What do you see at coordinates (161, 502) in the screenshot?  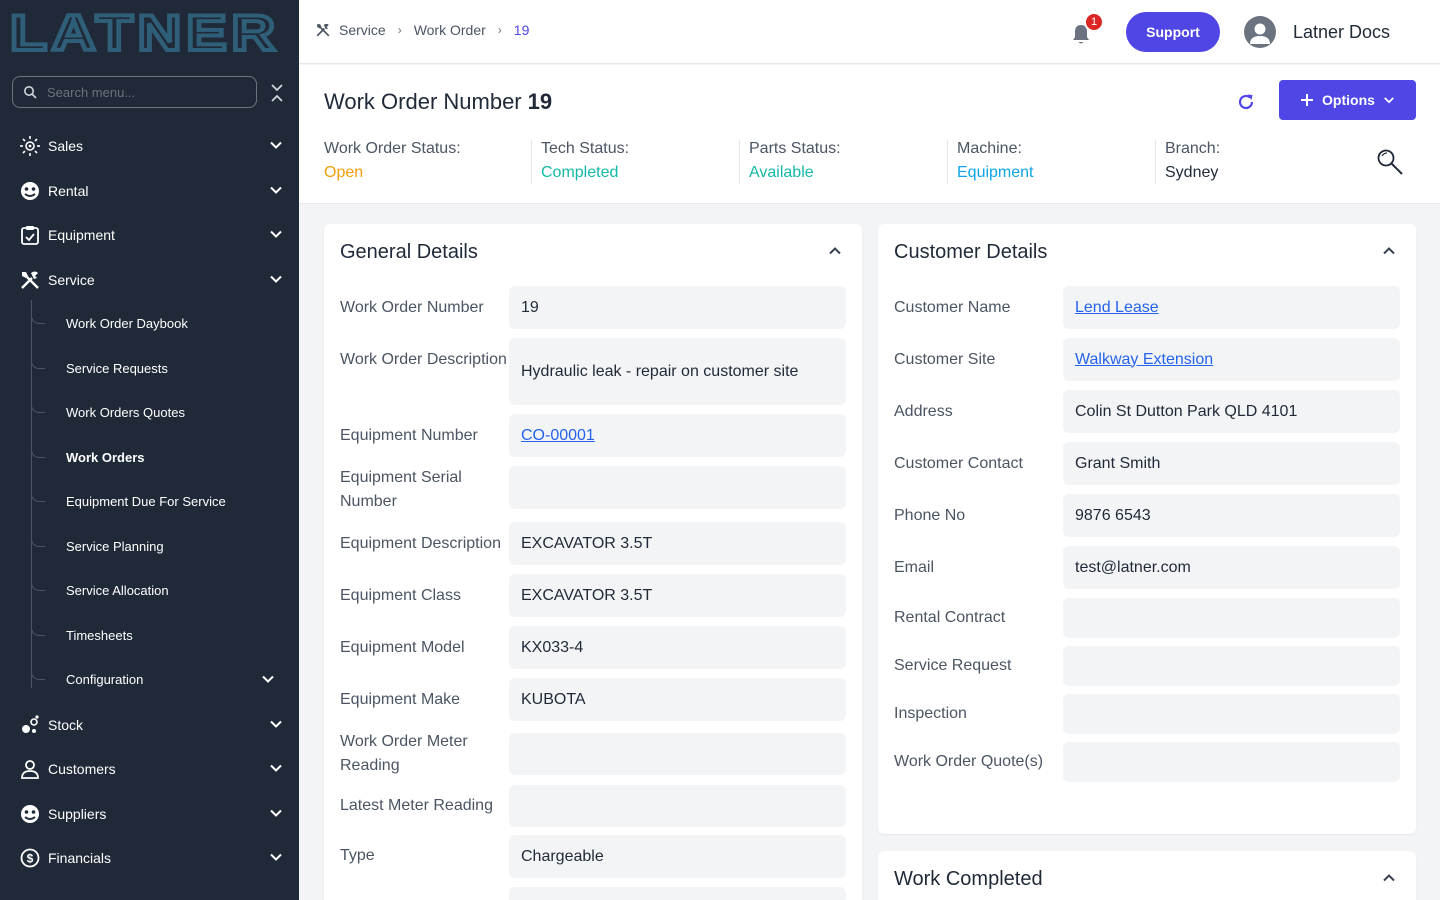 I see `sidebar-subitem-equipment-due-for-service: Equipment Due For Service` at bounding box center [161, 502].